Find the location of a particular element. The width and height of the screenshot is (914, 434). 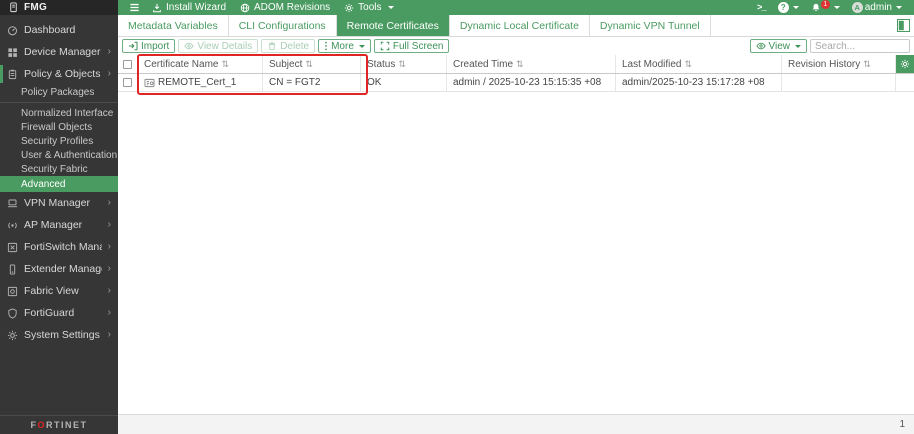

dots-vertical-icon is located at coordinates (326, 46).